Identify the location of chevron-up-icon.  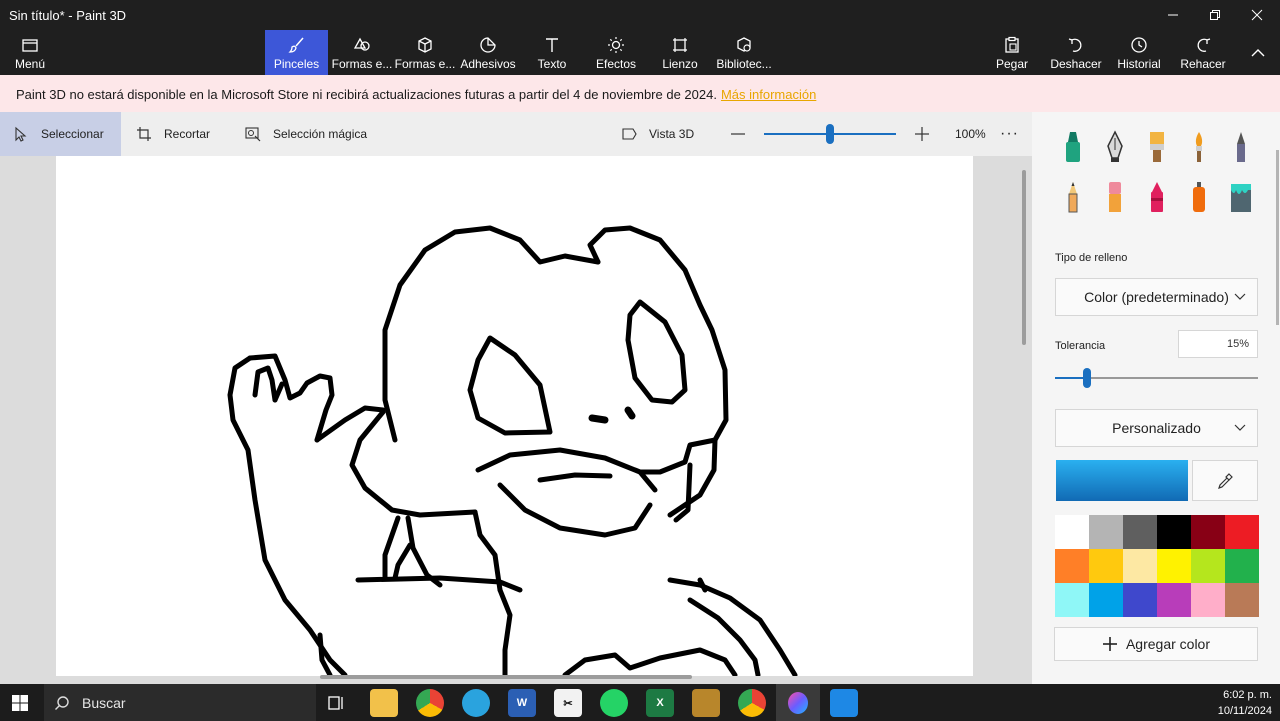
(1258, 53).